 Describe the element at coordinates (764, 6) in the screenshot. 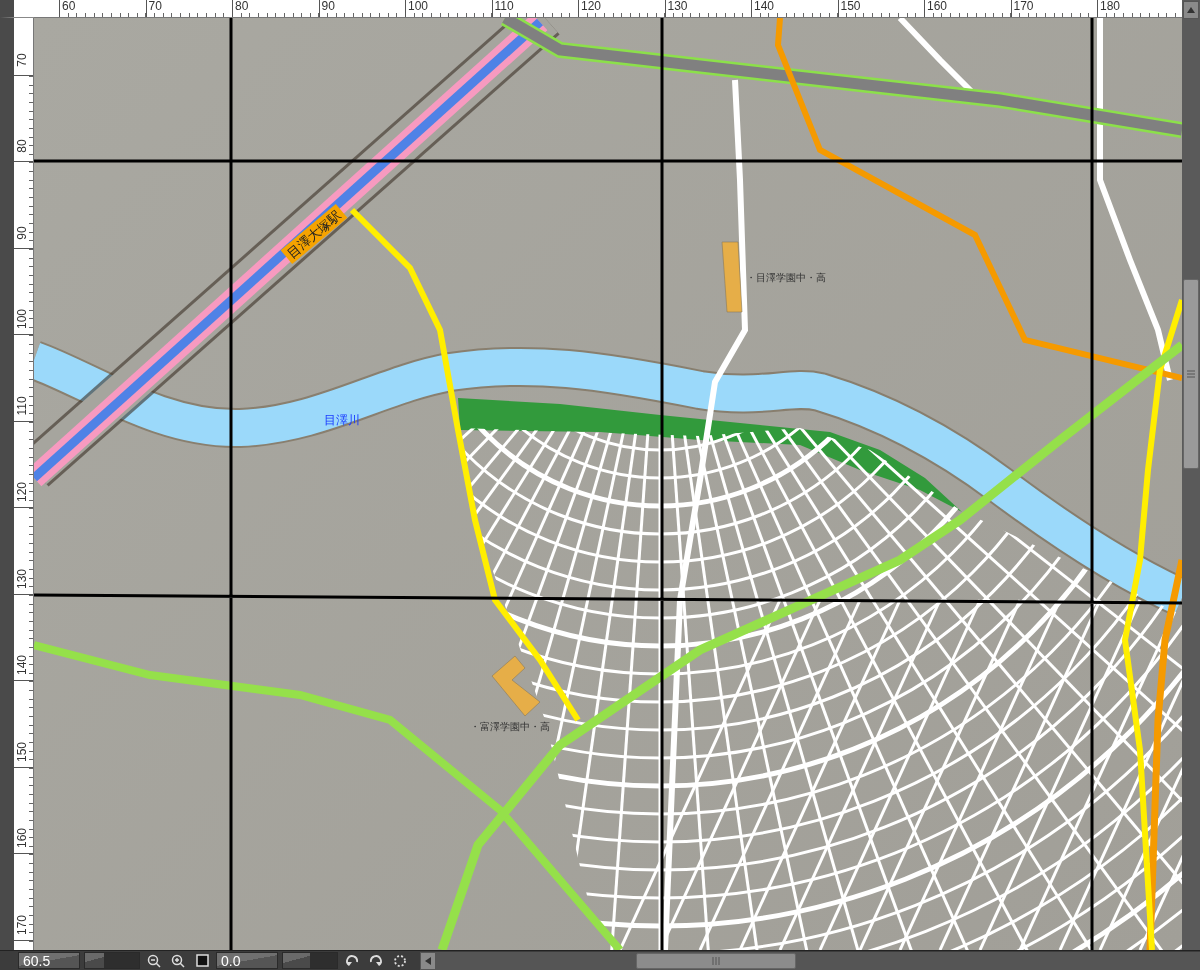

I see `ruler-label: 140` at that location.